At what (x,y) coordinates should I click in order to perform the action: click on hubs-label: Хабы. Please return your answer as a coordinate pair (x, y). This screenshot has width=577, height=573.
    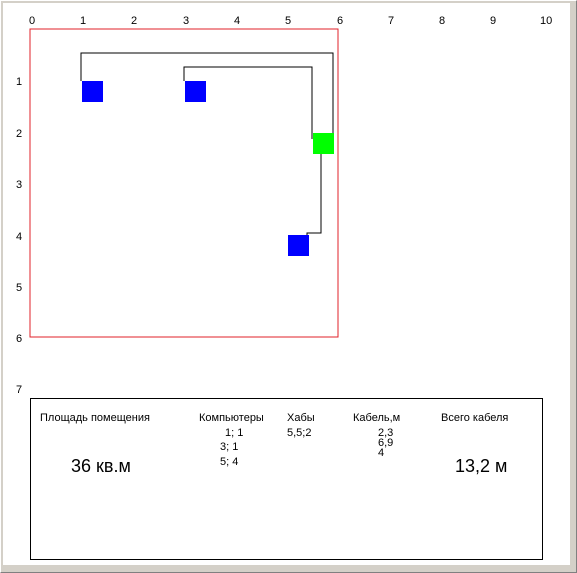
    Looking at the image, I should click on (301, 418).